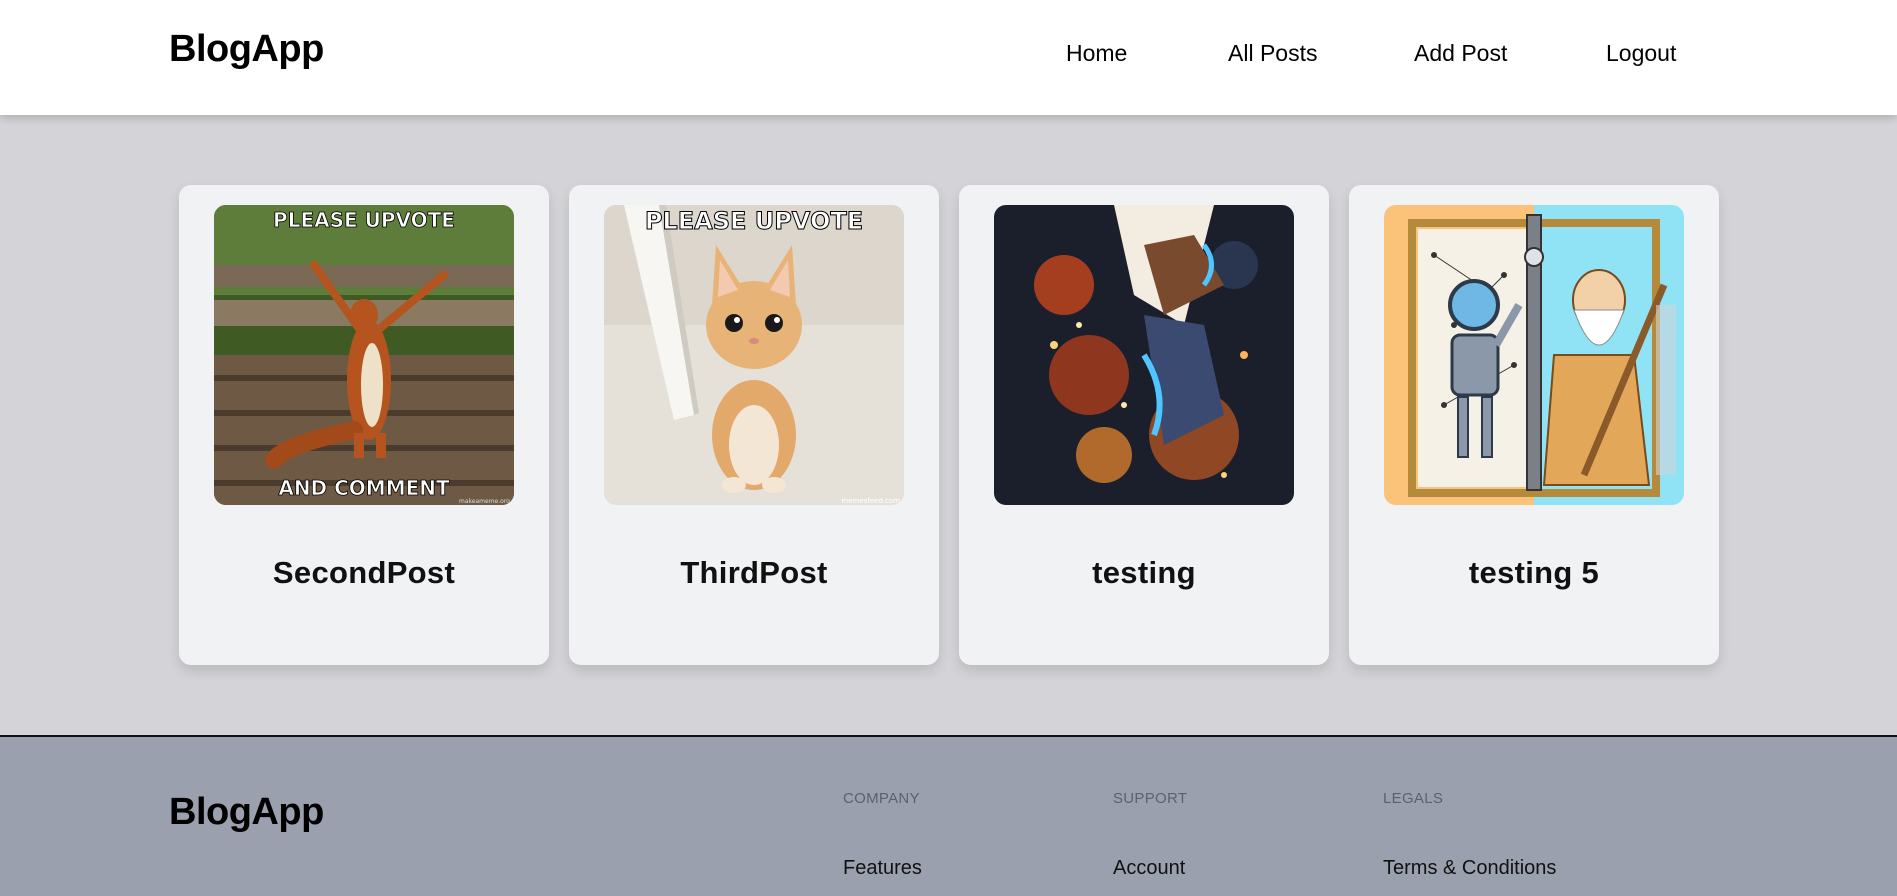  I want to click on post-thumbnail-anime-fire, so click(1144, 355).